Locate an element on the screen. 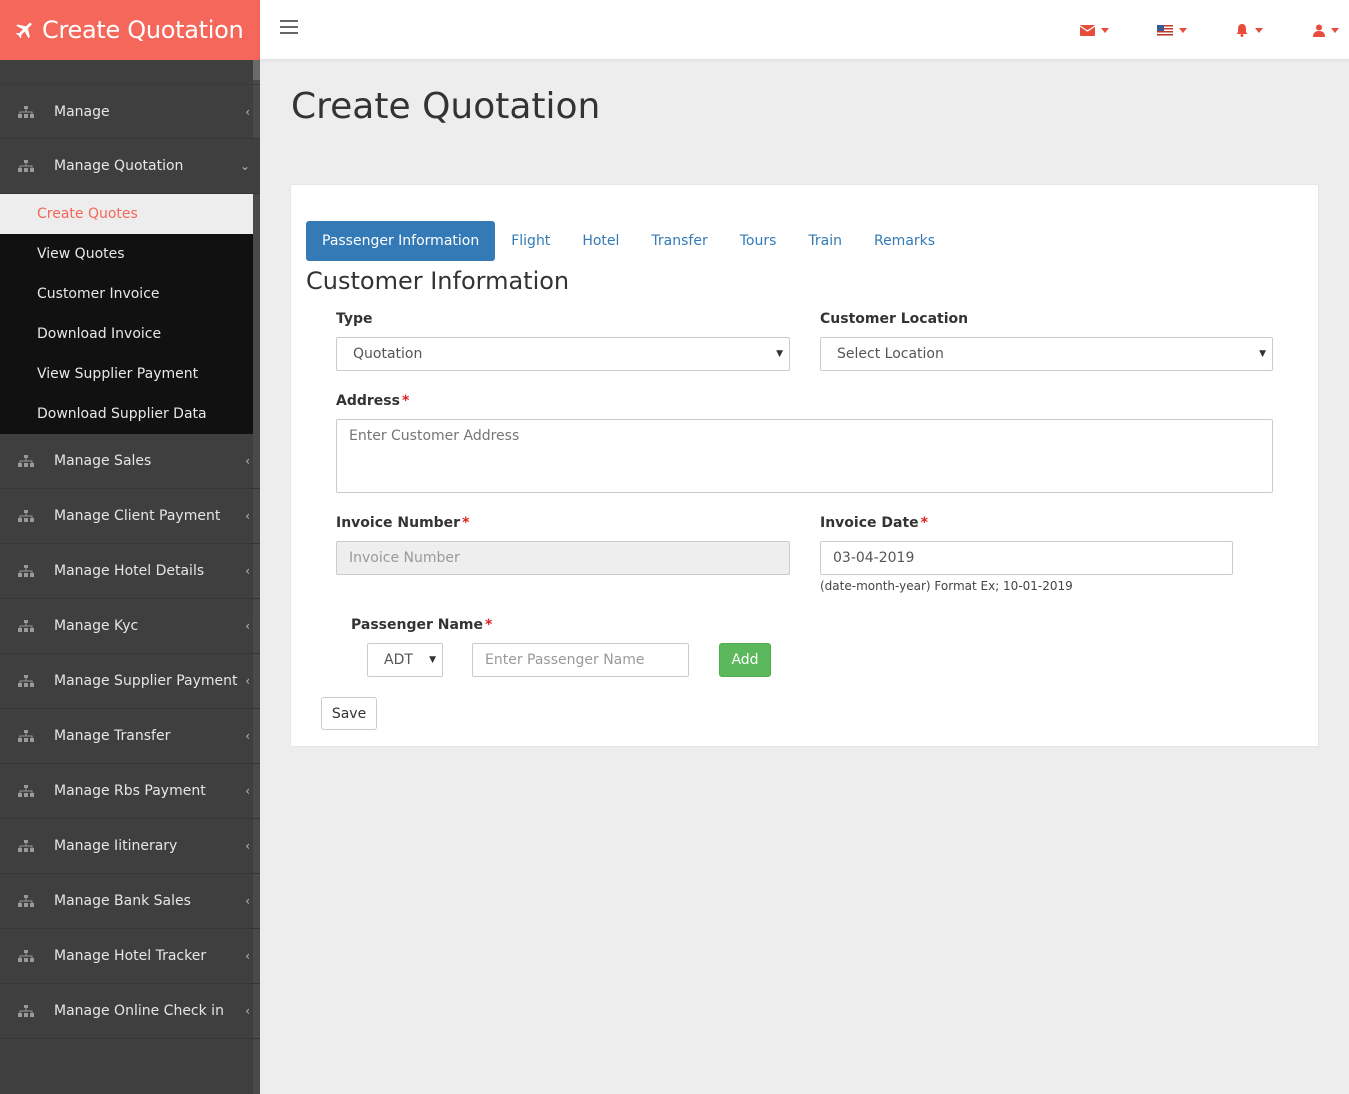 The width and height of the screenshot is (1349, 1094). tab-tours: Tours is located at coordinates (758, 241).